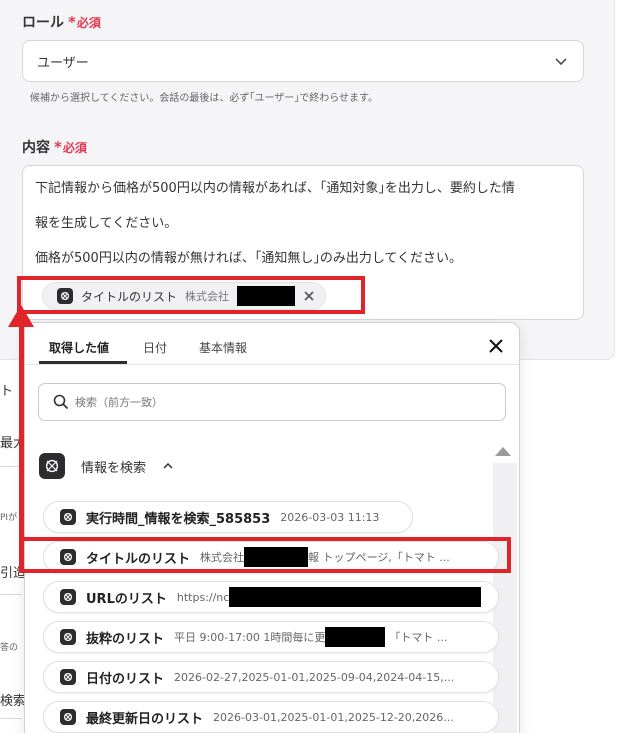 This screenshot has width=643, height=733. What do you see at coordinates (61, 22) in the screenshot?
I see `role-label: ロール *必須` at bounding box center [61, 22].